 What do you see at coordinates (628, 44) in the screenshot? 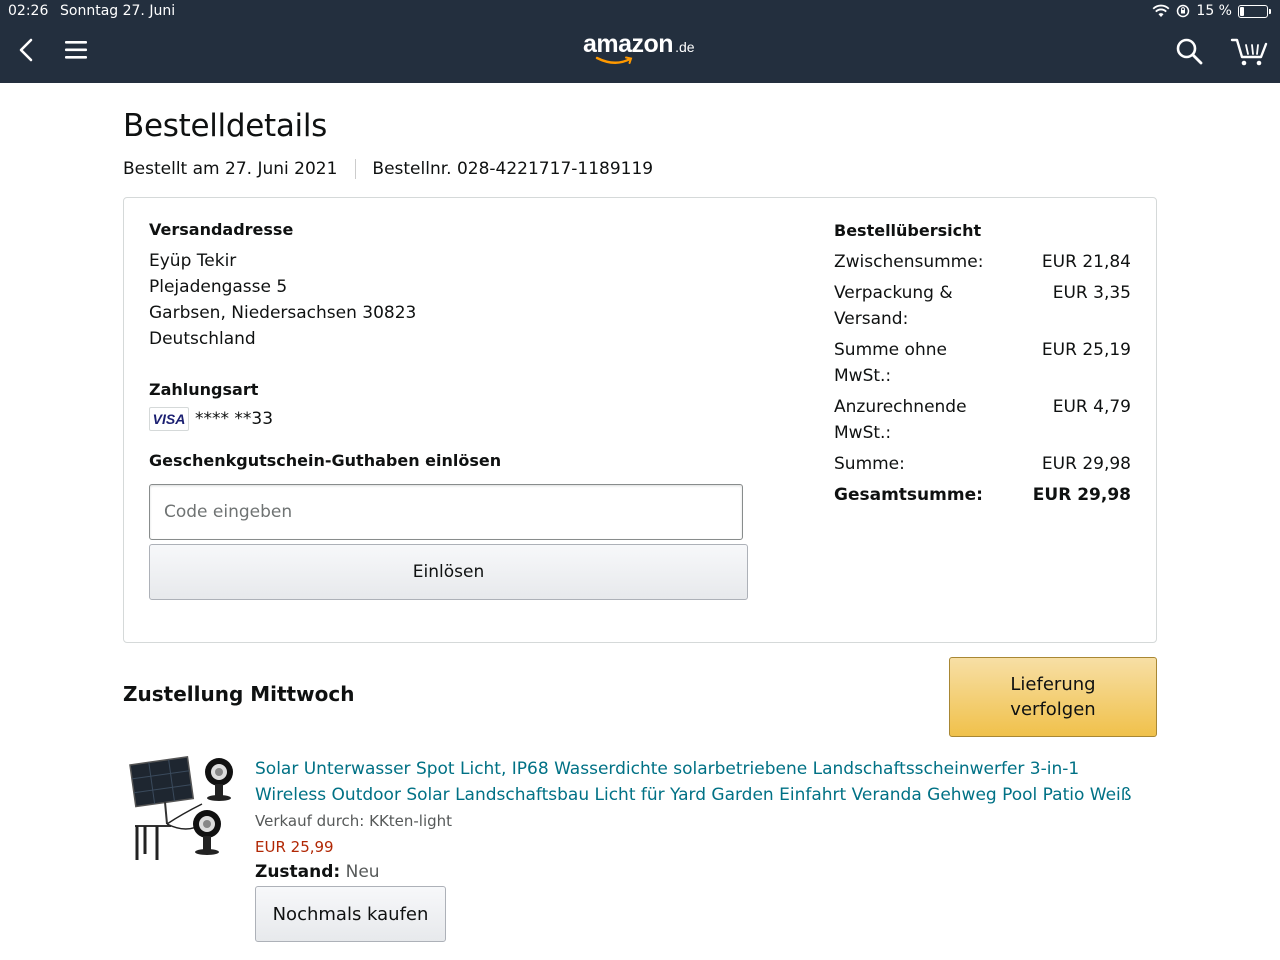
I see `logo-word: amazon` at bounding box center [628, 44].